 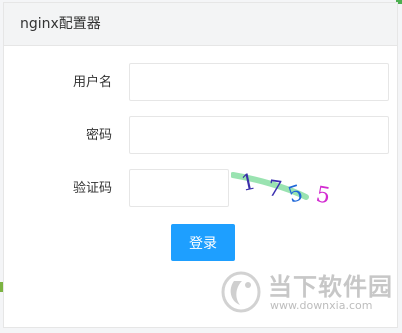 What do you see at coordinates (241, 292) in the screenshot?
I see `watermark-logo-icon` at bounding box center [241, 292].